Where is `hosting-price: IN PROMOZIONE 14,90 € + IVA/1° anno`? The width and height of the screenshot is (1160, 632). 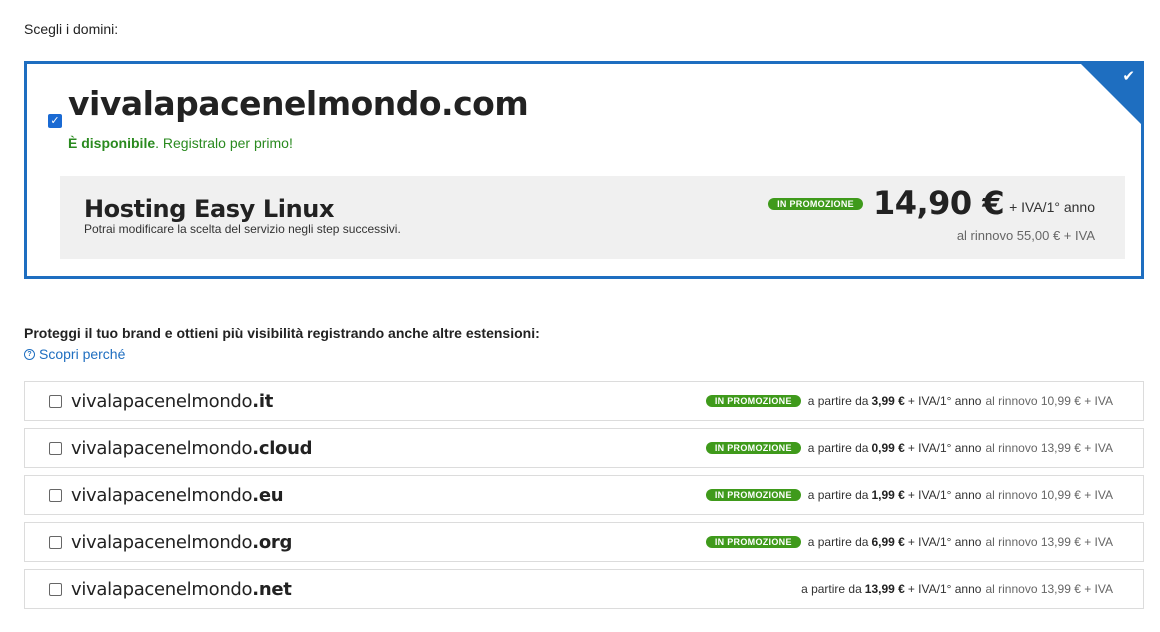 hosting-price: IN PROMOZIONE 14,90 € + IVA/1° anno is located at coordinates (931, 203).